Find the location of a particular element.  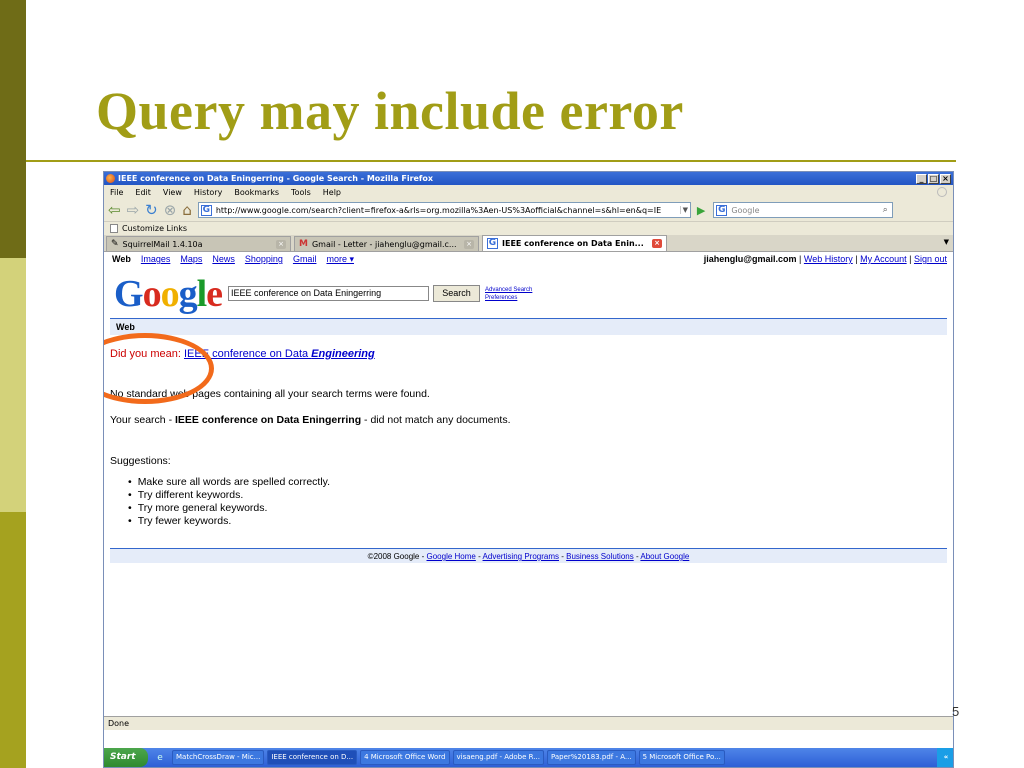

url-dropdown-icon: ▼ is located at coordinates (684, 210).